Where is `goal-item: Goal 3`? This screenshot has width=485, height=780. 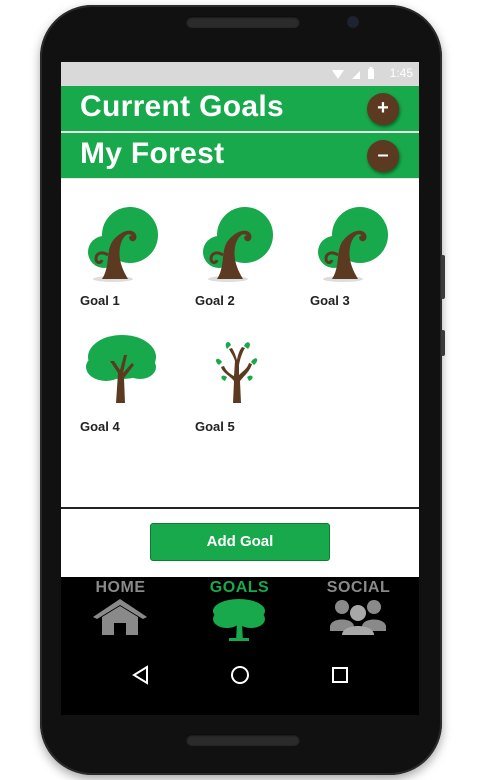 goal-item: Goal 3 is located at coordinates (360, 262).